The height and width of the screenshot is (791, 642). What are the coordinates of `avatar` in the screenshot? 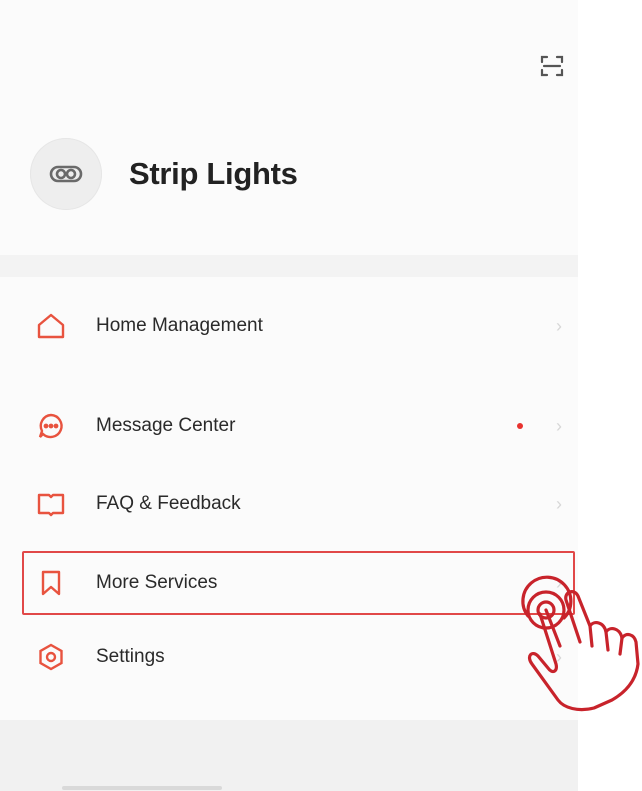 It's located at (66, 174).